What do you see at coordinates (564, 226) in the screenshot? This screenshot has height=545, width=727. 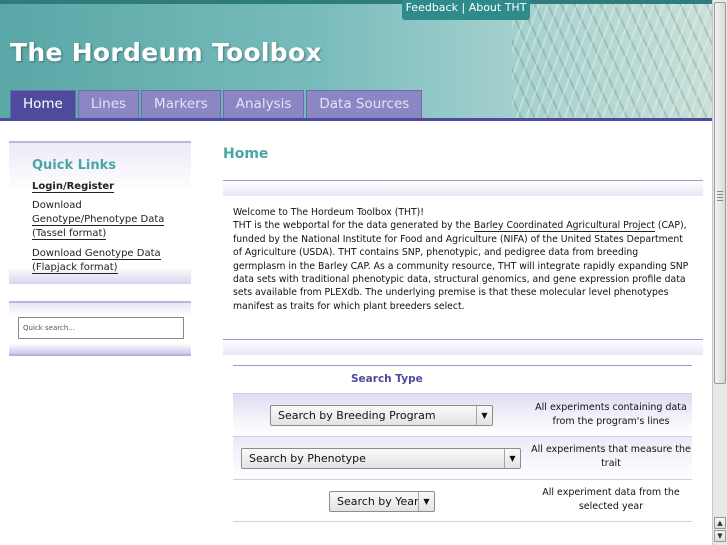 I see `barley-cap-link: Barley Coordinated Agricultural Project` at bounding box center [564, 226].